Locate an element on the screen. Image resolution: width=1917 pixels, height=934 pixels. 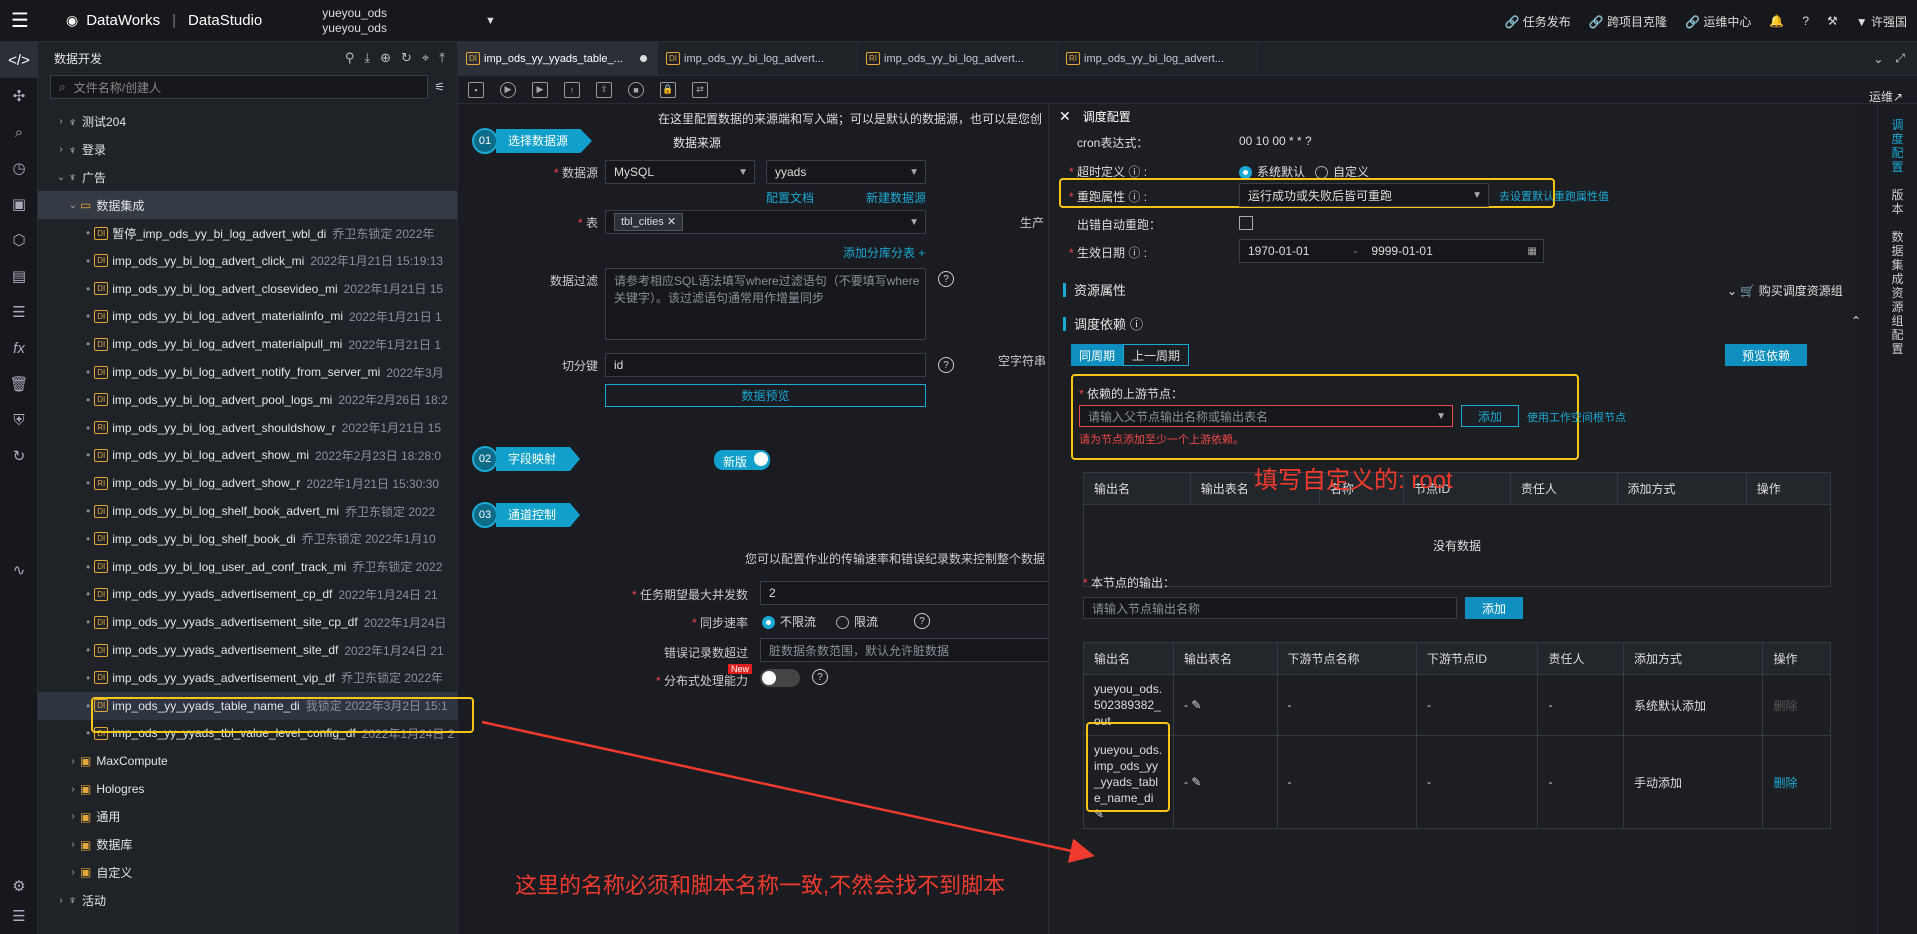
submit-icon: ↑ is located at coordinates (572, 89).